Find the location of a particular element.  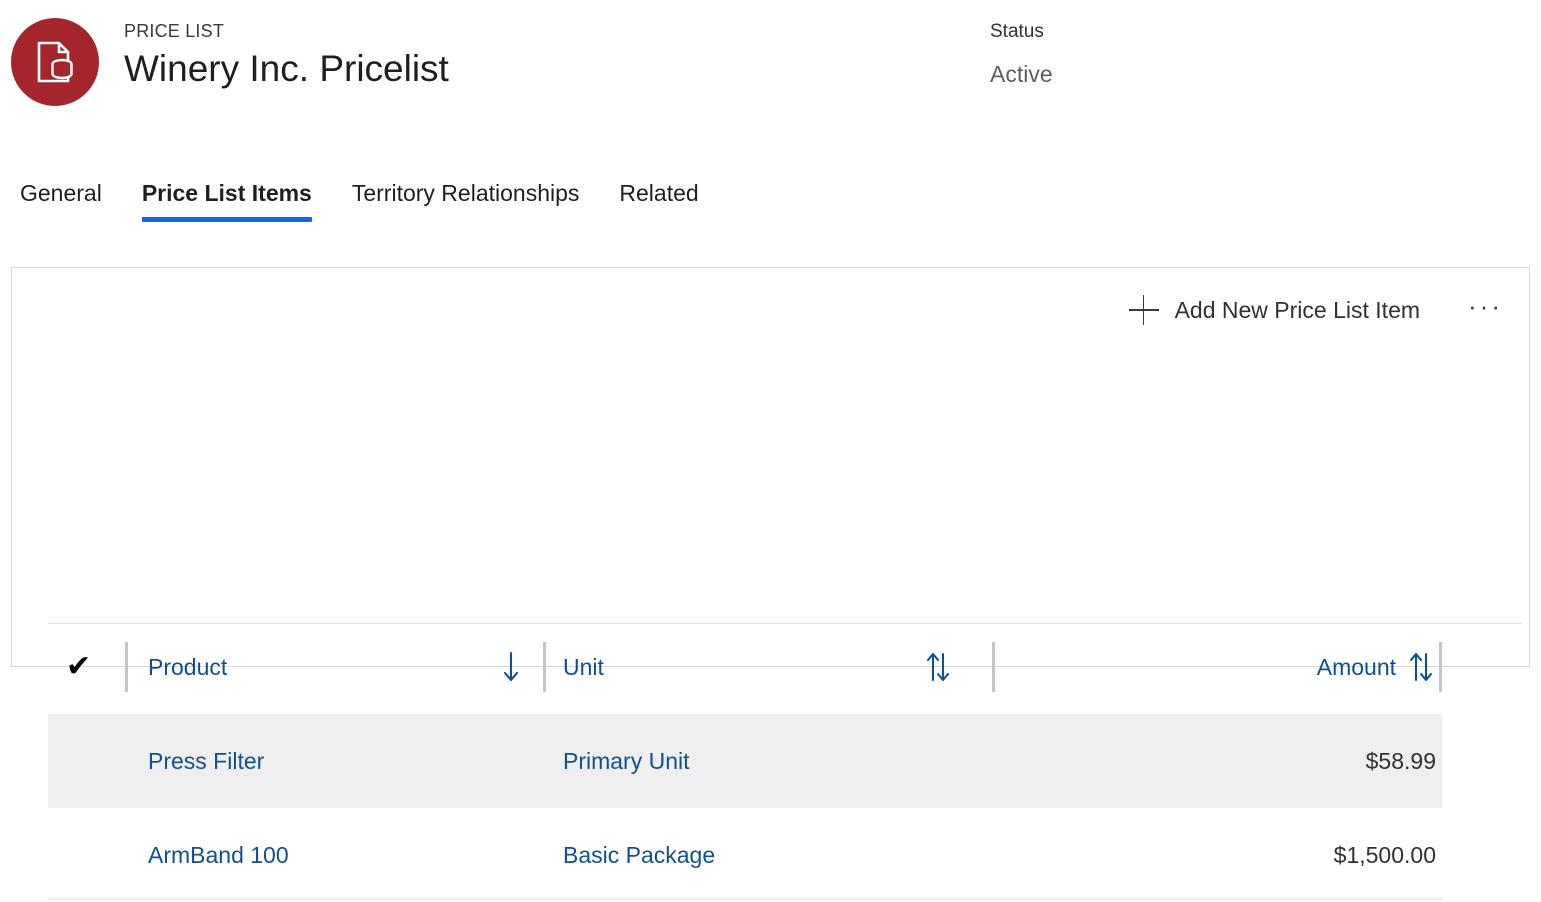

command-bar-divider is located at coordinates (785, 623).